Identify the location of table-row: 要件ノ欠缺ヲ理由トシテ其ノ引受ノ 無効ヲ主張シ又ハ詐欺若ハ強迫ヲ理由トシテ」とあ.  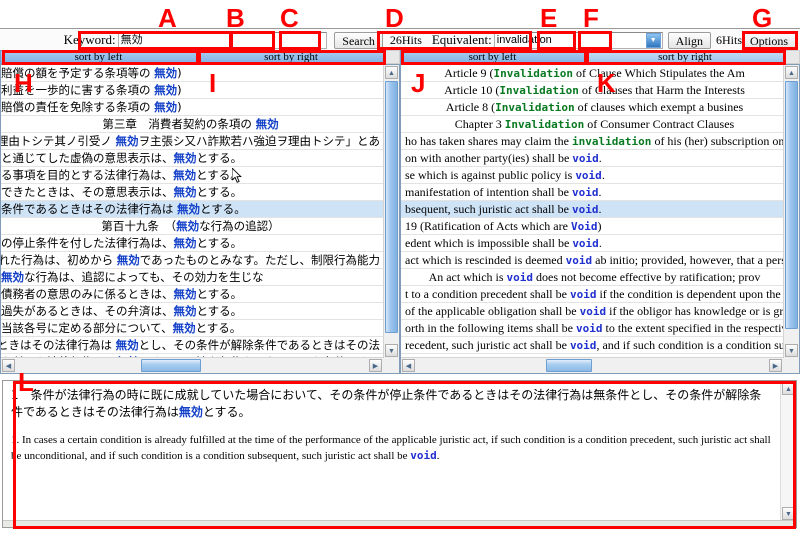
(192, 141).